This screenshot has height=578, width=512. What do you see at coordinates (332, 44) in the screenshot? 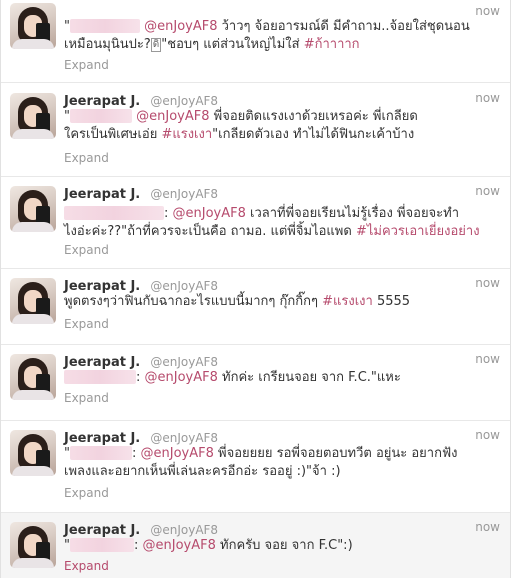
I see `hashtag-link: #ก้าาาาก` at bounding box center [332, 44].